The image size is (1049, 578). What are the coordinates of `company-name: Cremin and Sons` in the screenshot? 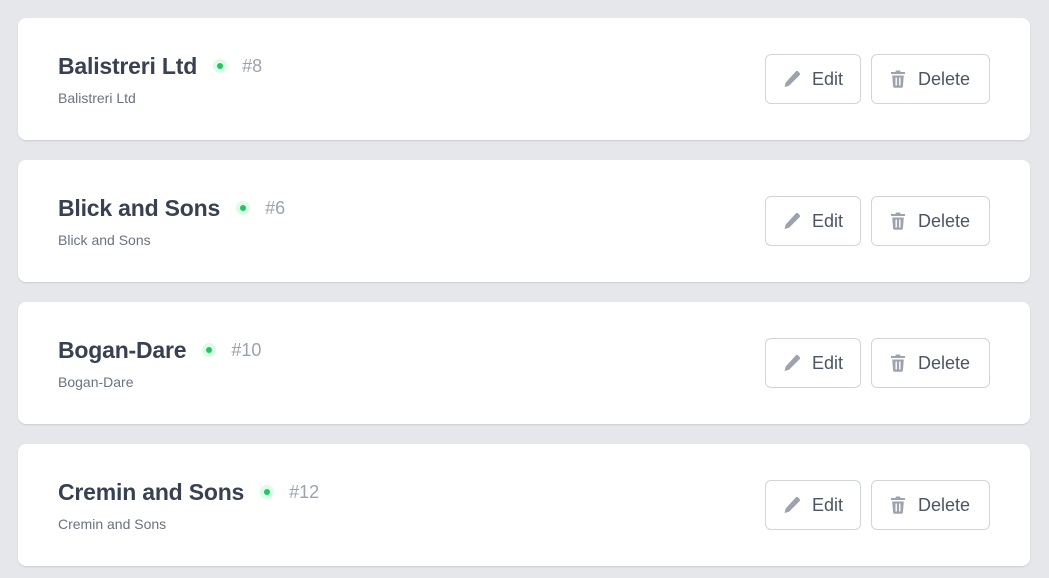 It's located at (151, 491).